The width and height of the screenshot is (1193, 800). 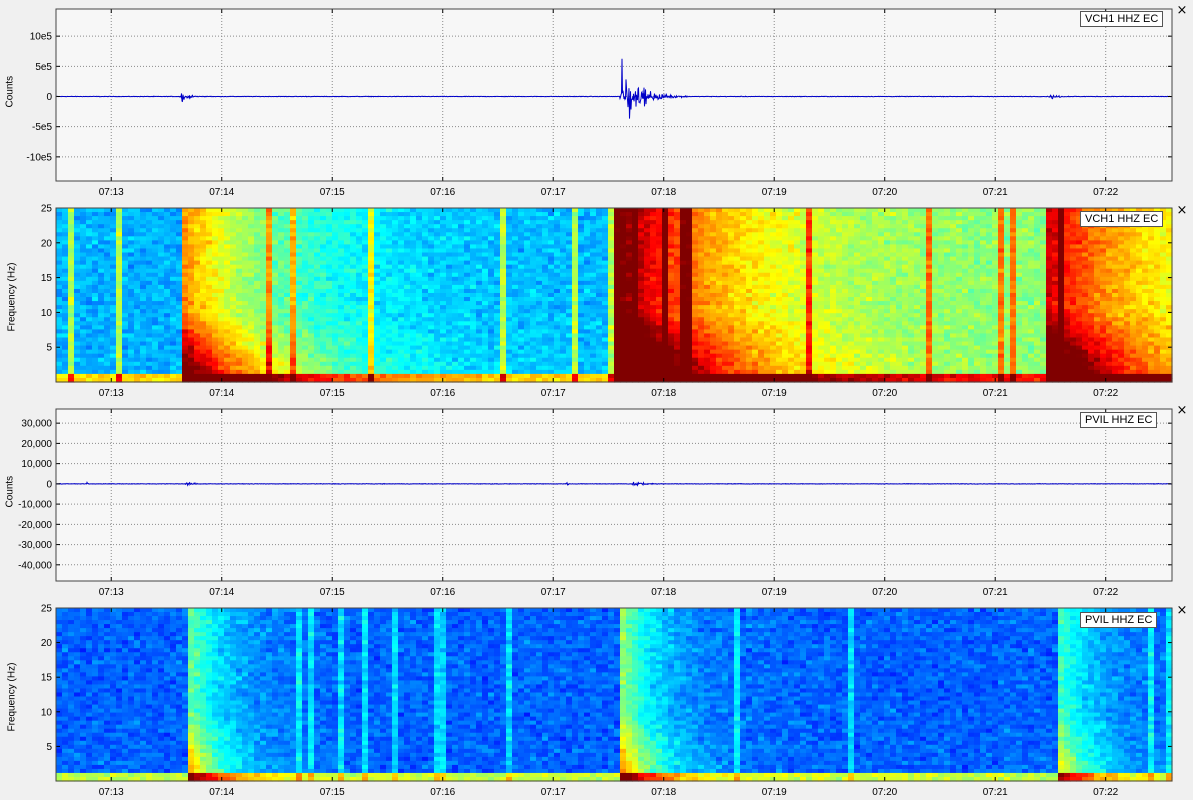 I want to click on close-panel-button: ×, so click(x=1182, y=11).